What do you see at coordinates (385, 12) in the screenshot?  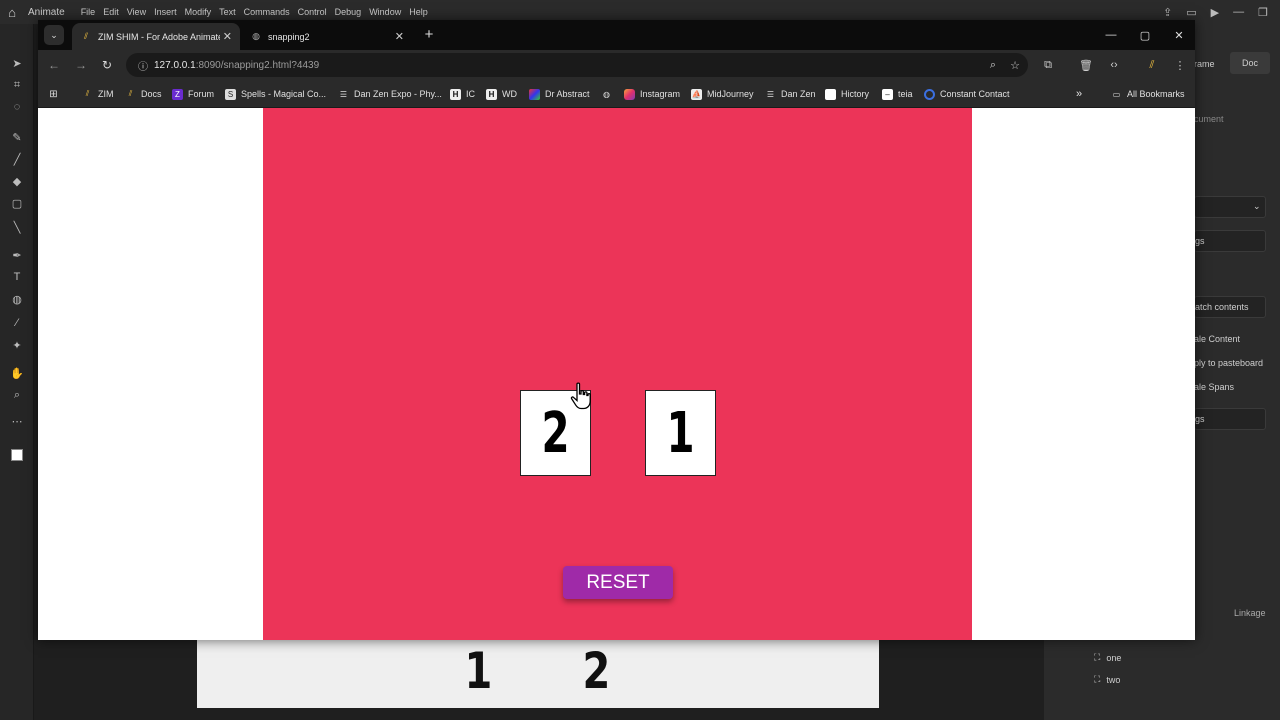 I see `menu-window: Window` at bounding box center [385, 12].